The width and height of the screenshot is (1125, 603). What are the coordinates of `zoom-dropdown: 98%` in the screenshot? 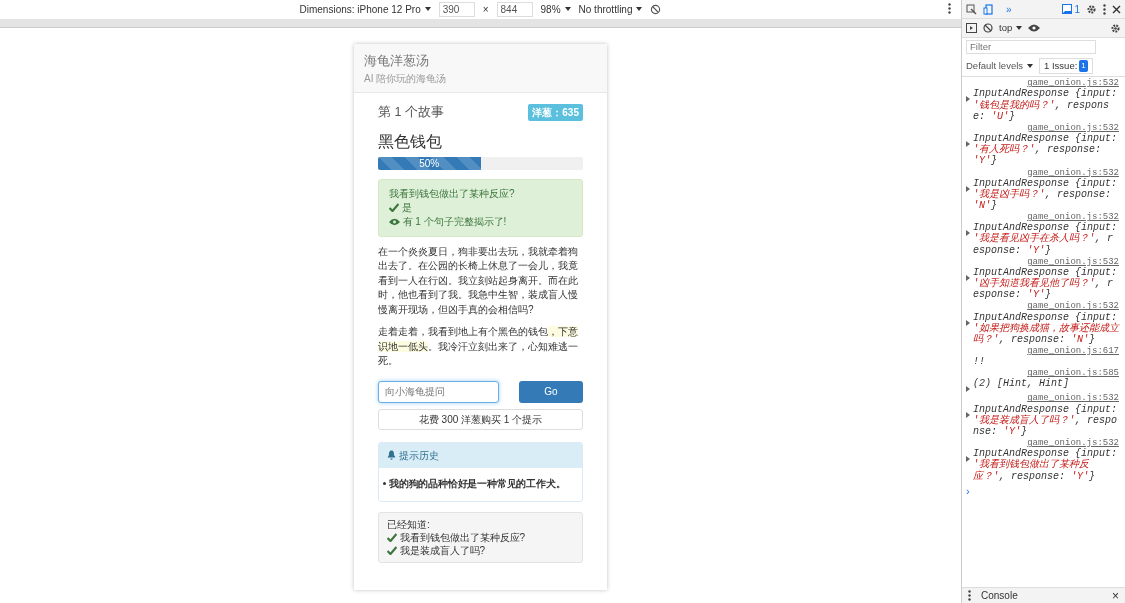 It's located at (550, 9).